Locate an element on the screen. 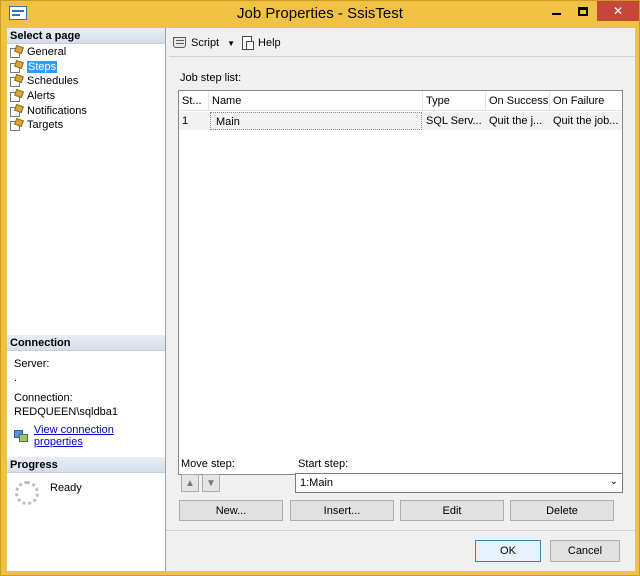  page-item-label: Steps is located at coordinates (42, 66).